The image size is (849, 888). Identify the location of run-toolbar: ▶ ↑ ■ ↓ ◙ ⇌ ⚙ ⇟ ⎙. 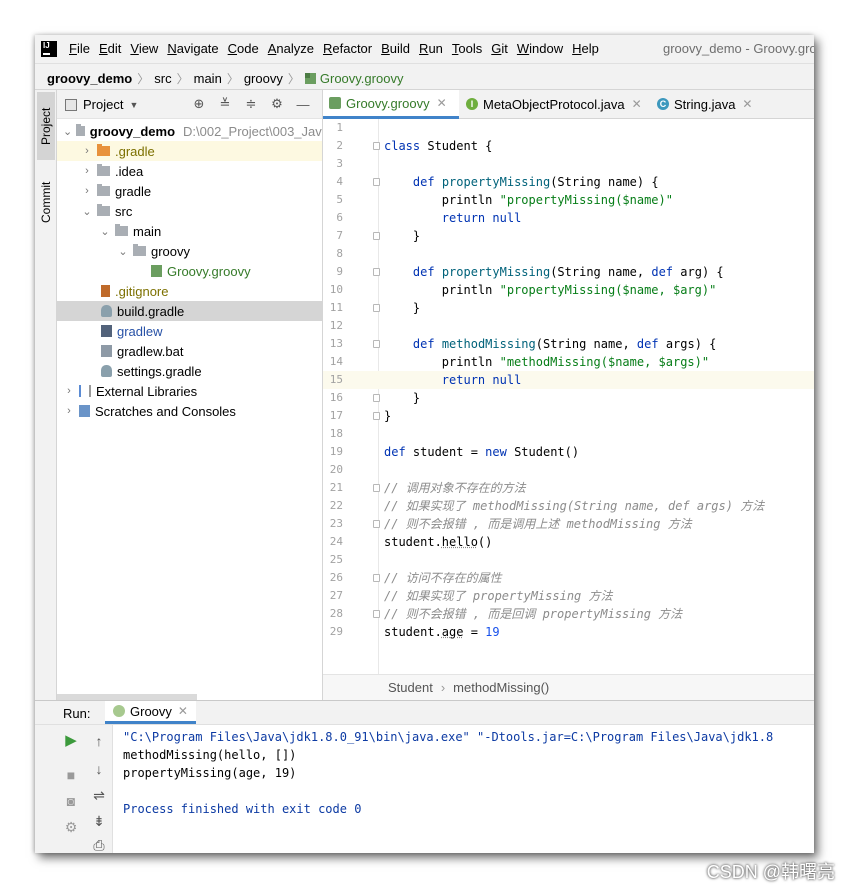
(74, 789).